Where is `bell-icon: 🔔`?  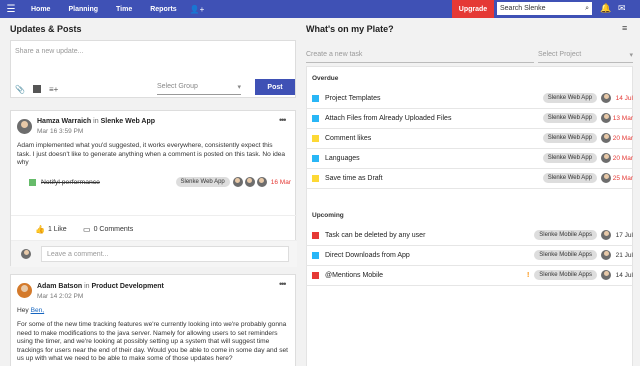 bell-icon: 🔔 is located at coordinates (605, 8).